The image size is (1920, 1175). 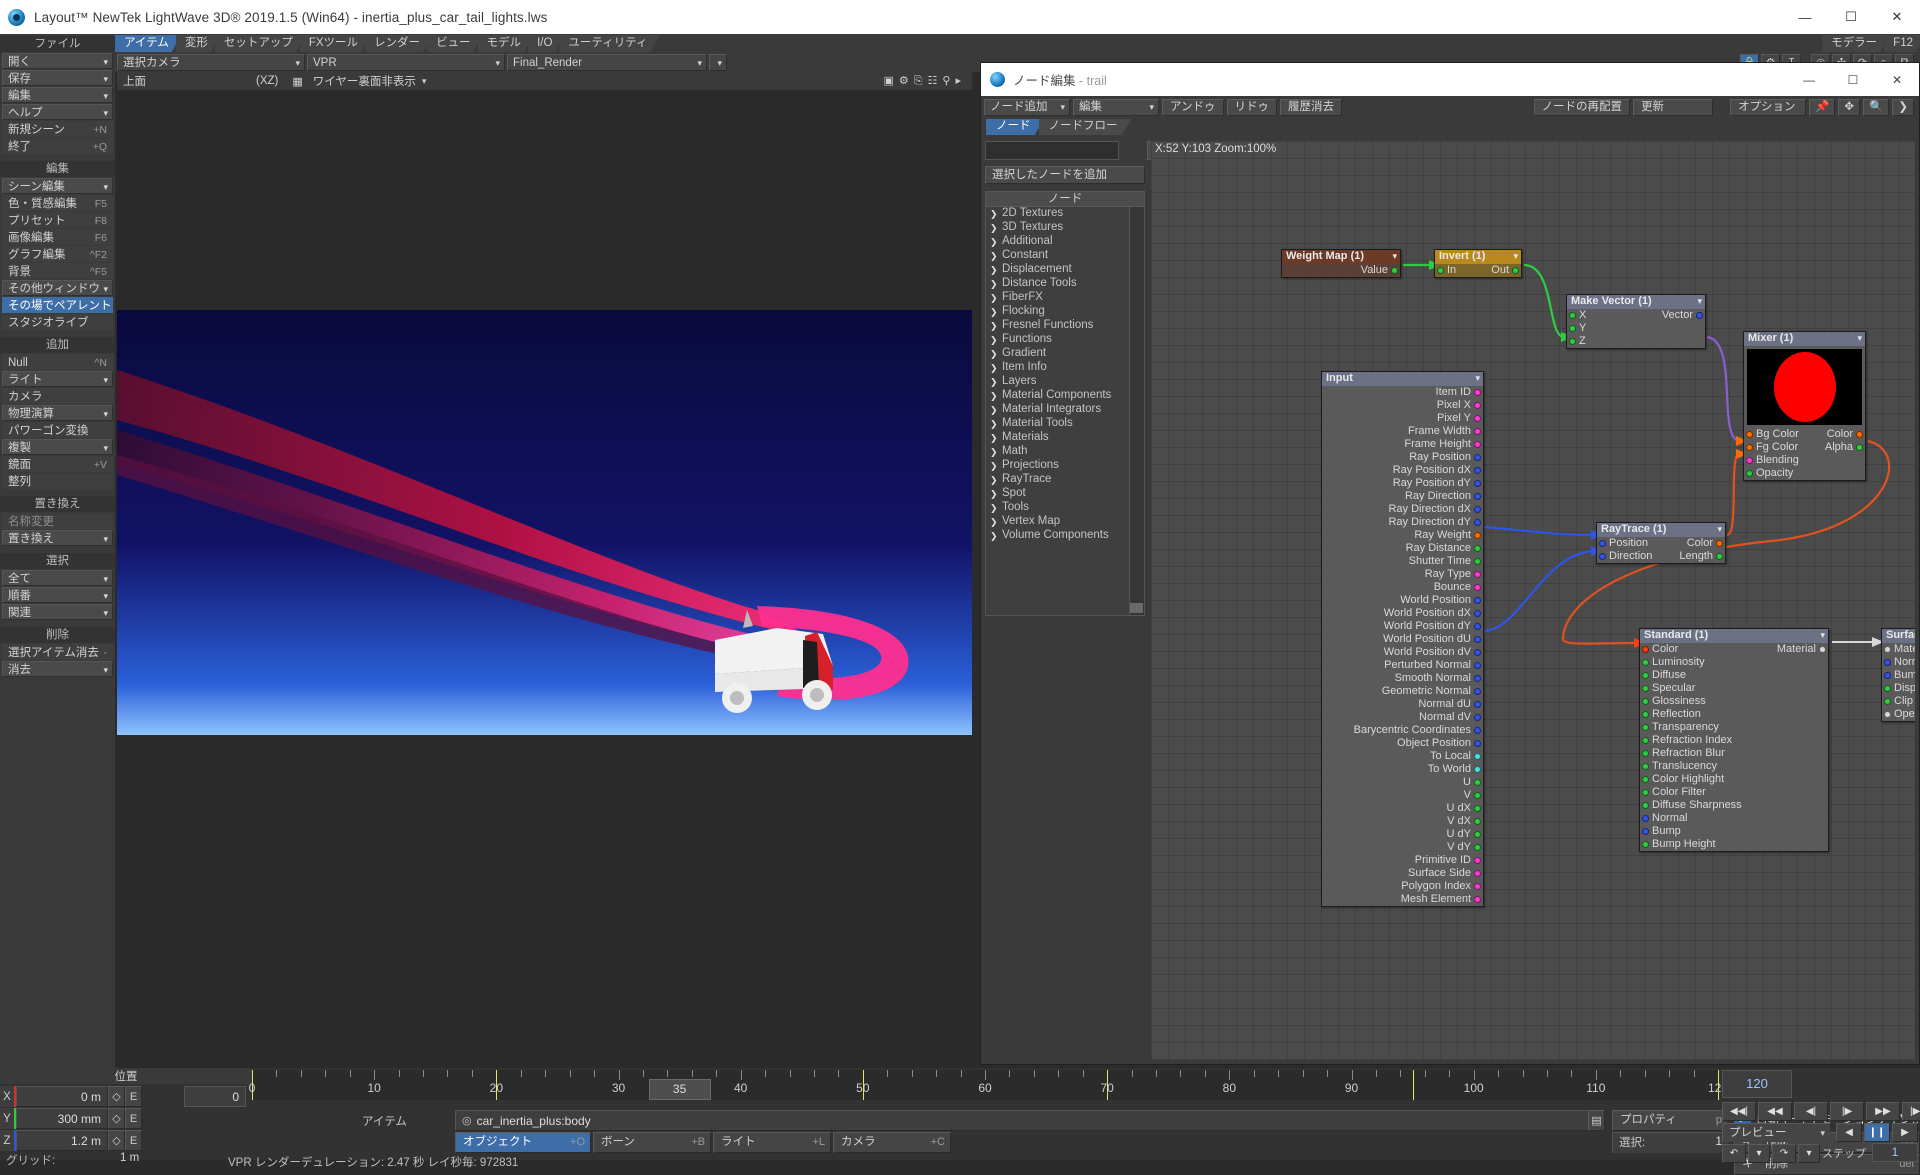 What do you see at coordinates (1116, 107) in the screenshot?
I see `edit-dropdown: 編集 ▾` at bounding box center [1116, 107].